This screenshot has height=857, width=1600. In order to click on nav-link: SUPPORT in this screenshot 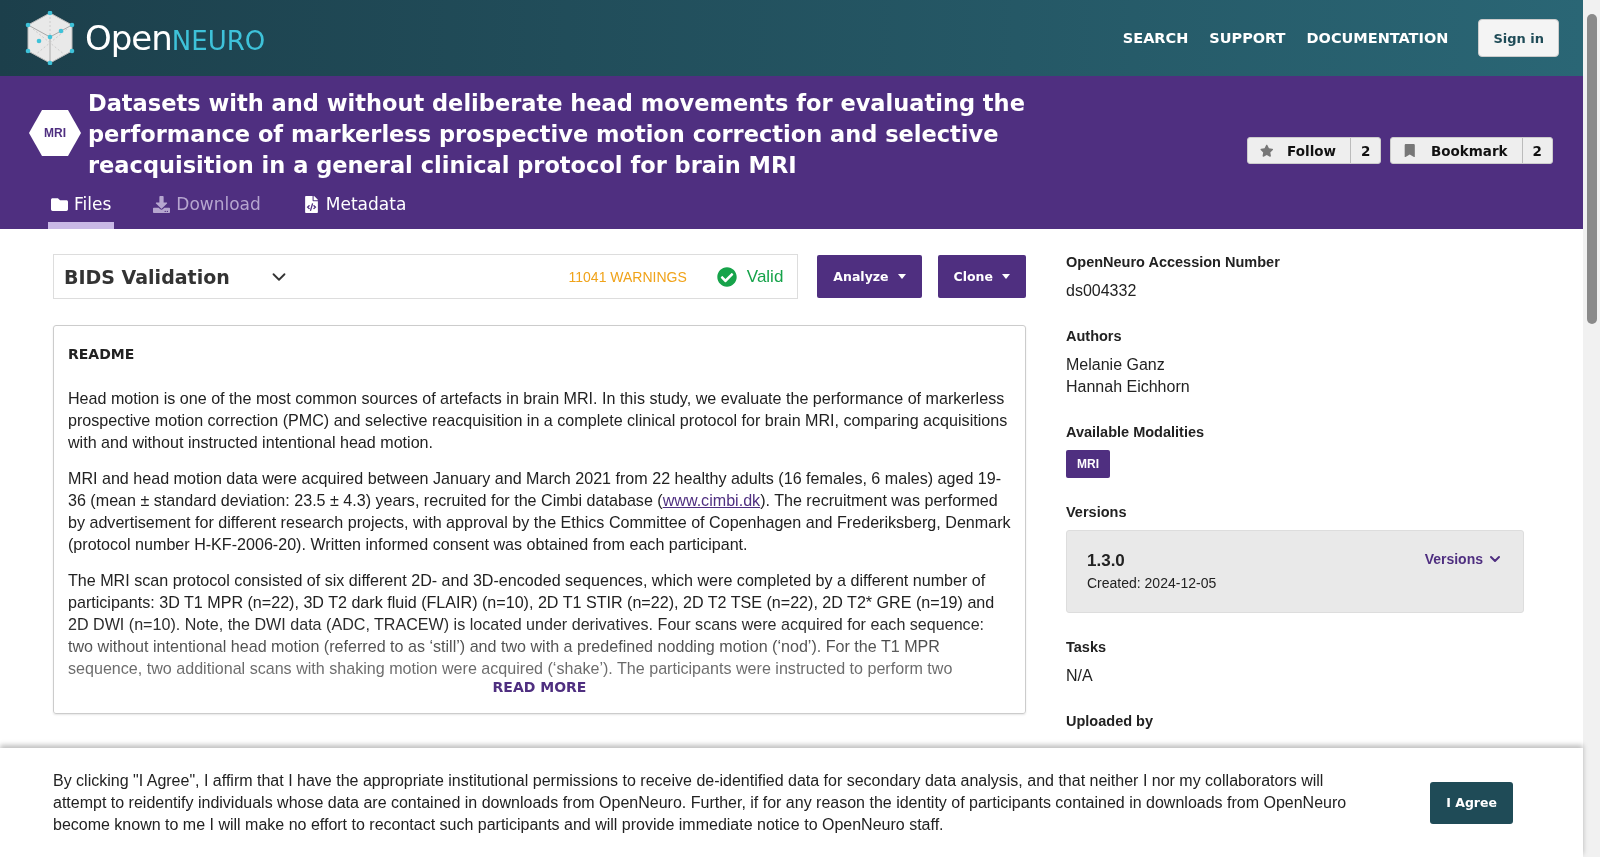, I will do `click(1247, 38)`.